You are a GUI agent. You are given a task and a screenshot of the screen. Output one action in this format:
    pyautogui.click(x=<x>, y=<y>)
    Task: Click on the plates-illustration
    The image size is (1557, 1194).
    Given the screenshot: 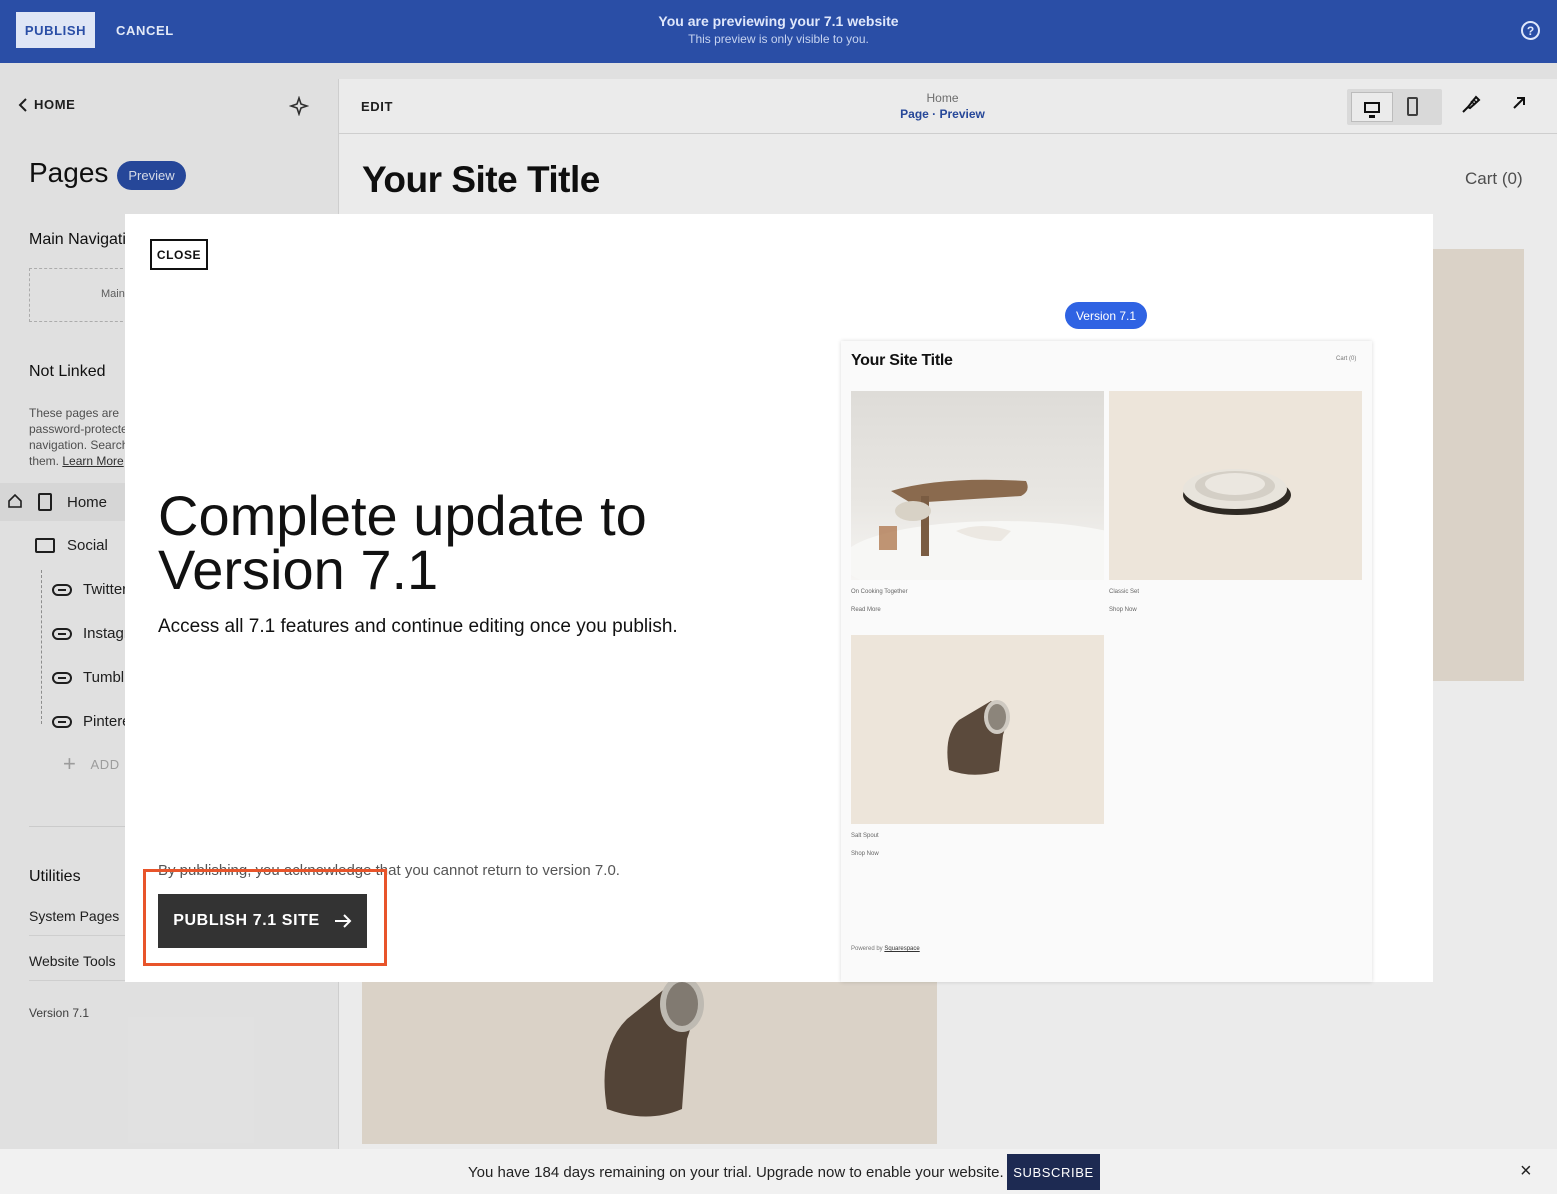 What is the action you would take?
    pyautogui.click(x=1237, y=492)
    